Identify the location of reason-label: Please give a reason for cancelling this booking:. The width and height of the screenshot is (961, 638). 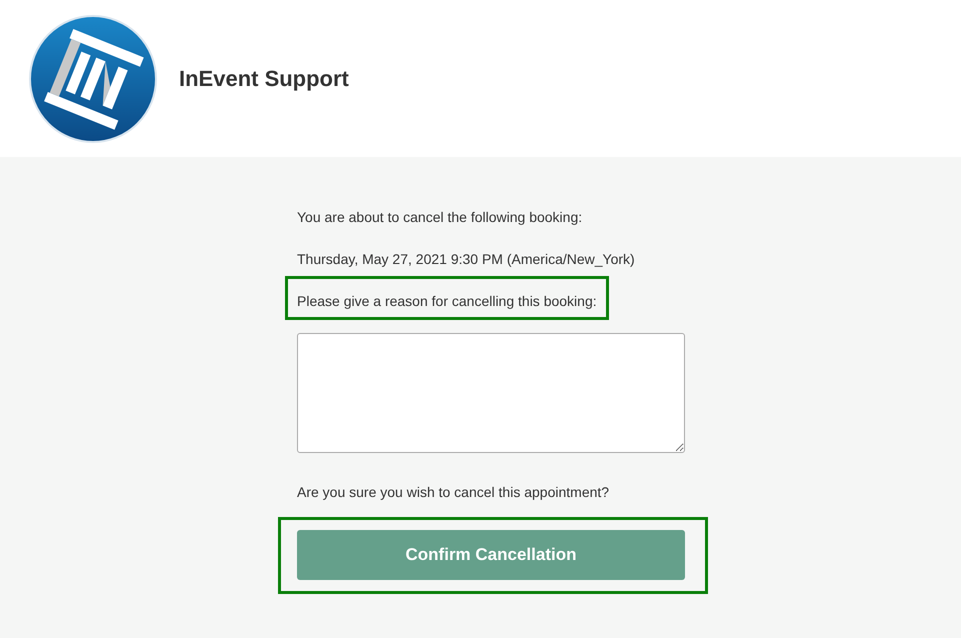
(447, 301).